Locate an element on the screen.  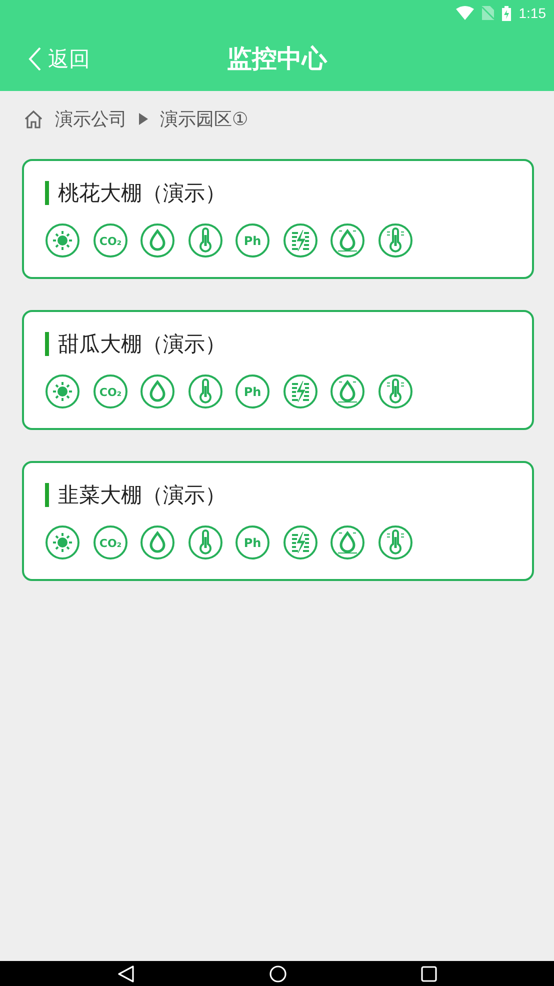
wifi-icon is located at coordinates (465, 13).